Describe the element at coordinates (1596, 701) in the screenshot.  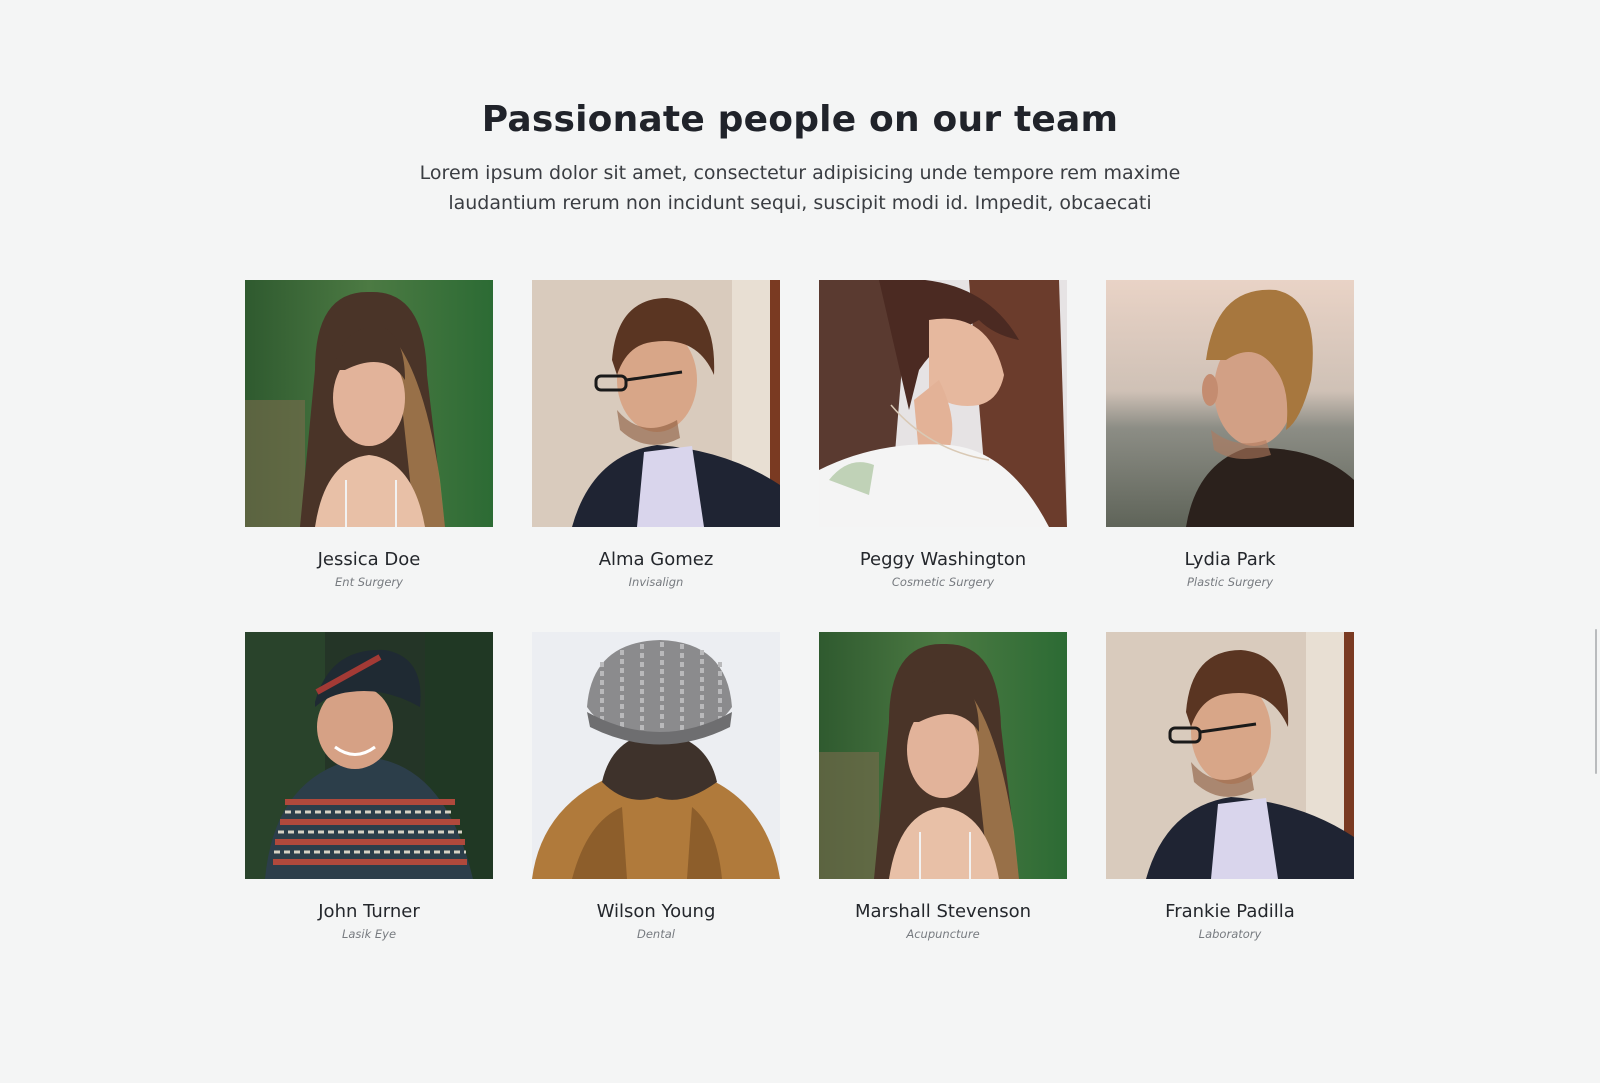
I see `scrollbar-thumb` at that location.